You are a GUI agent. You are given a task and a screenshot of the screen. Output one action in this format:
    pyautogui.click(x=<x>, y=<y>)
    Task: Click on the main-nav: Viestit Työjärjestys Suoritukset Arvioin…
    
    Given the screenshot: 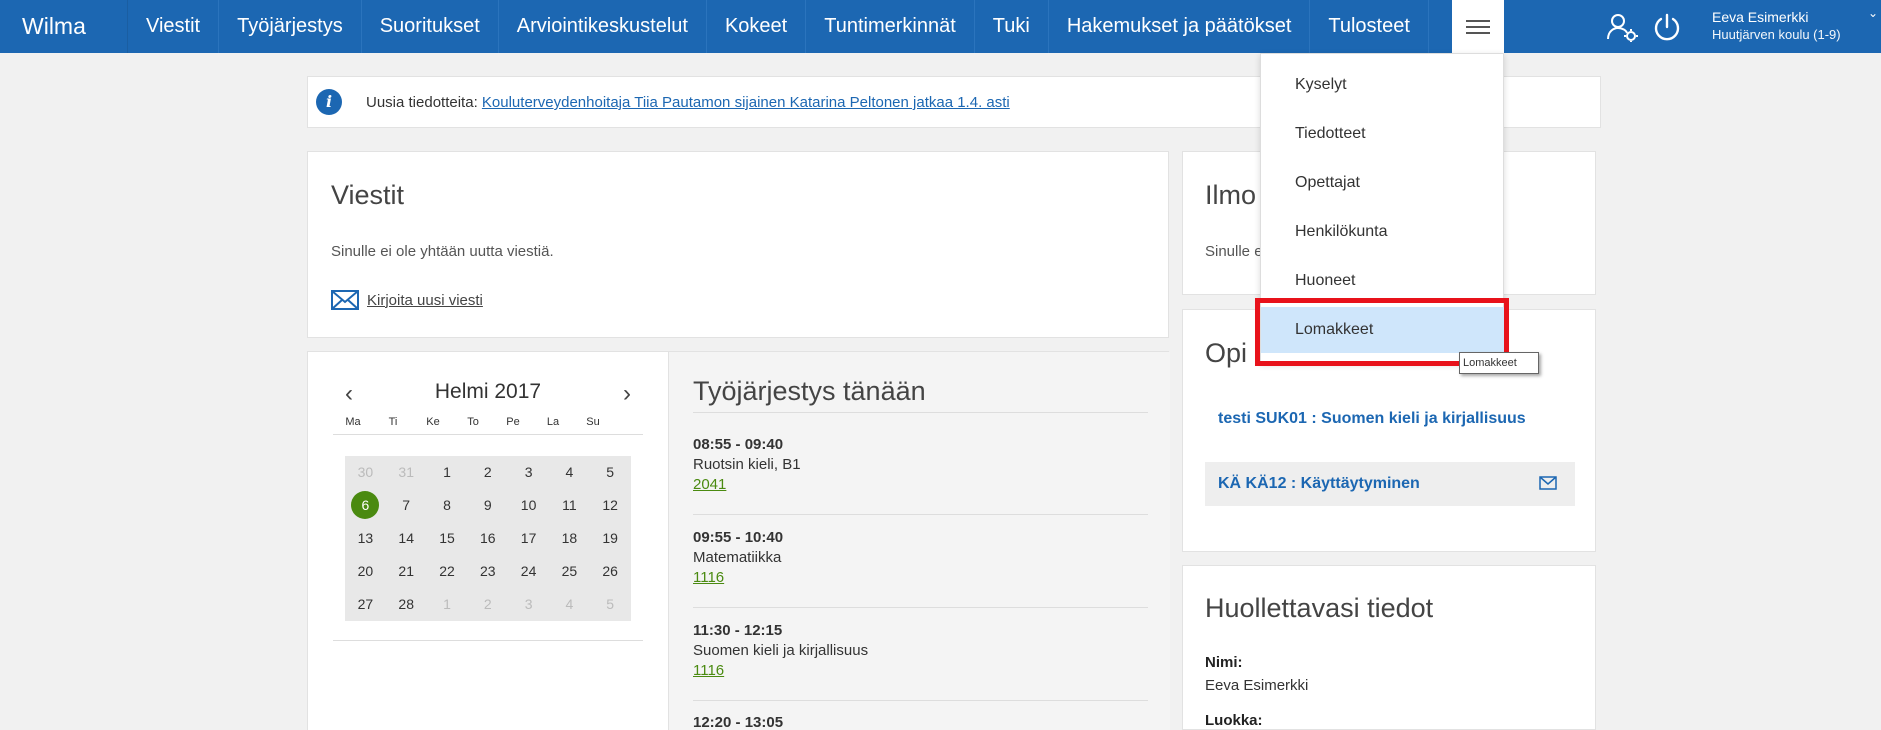 What is the action you would take?
    pyautogui.click(x=778, y=26)
    